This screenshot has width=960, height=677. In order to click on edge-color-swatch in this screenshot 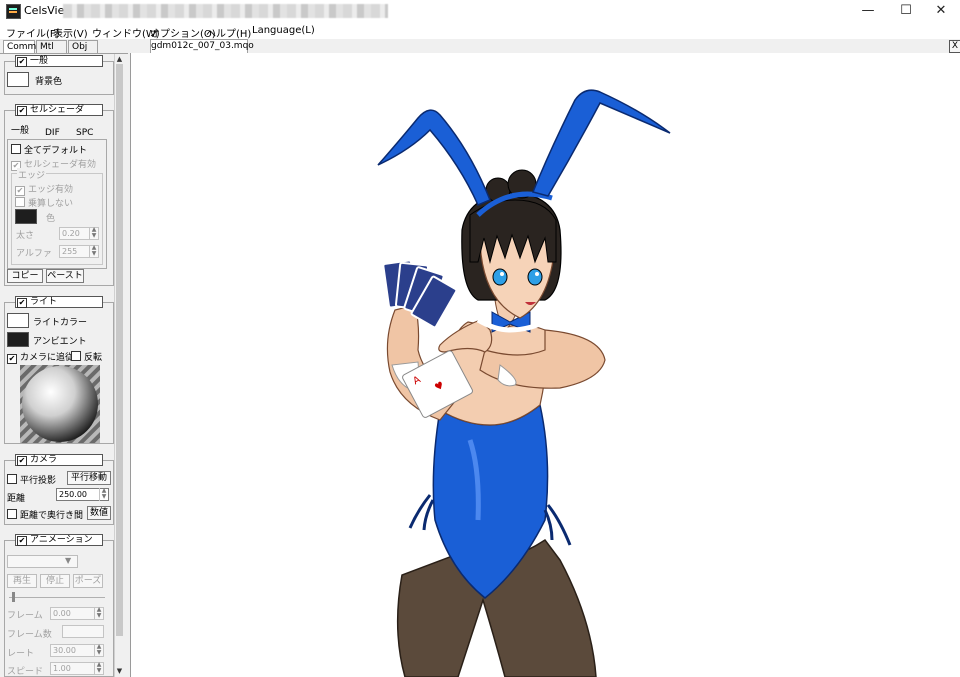, I will do `click(26, 216)`.